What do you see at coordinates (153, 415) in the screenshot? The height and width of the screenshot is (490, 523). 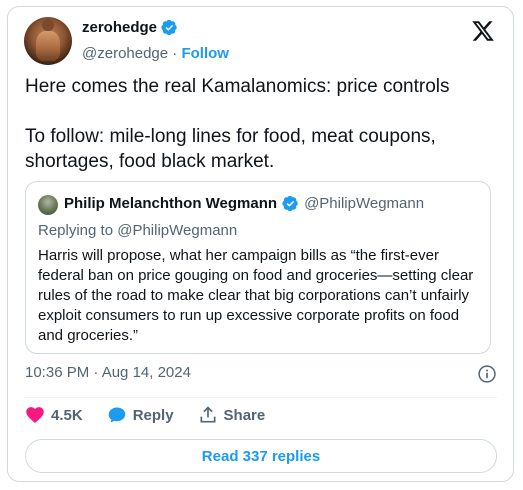 I see `reply-label: Reply` at bounding box center [153, 415].